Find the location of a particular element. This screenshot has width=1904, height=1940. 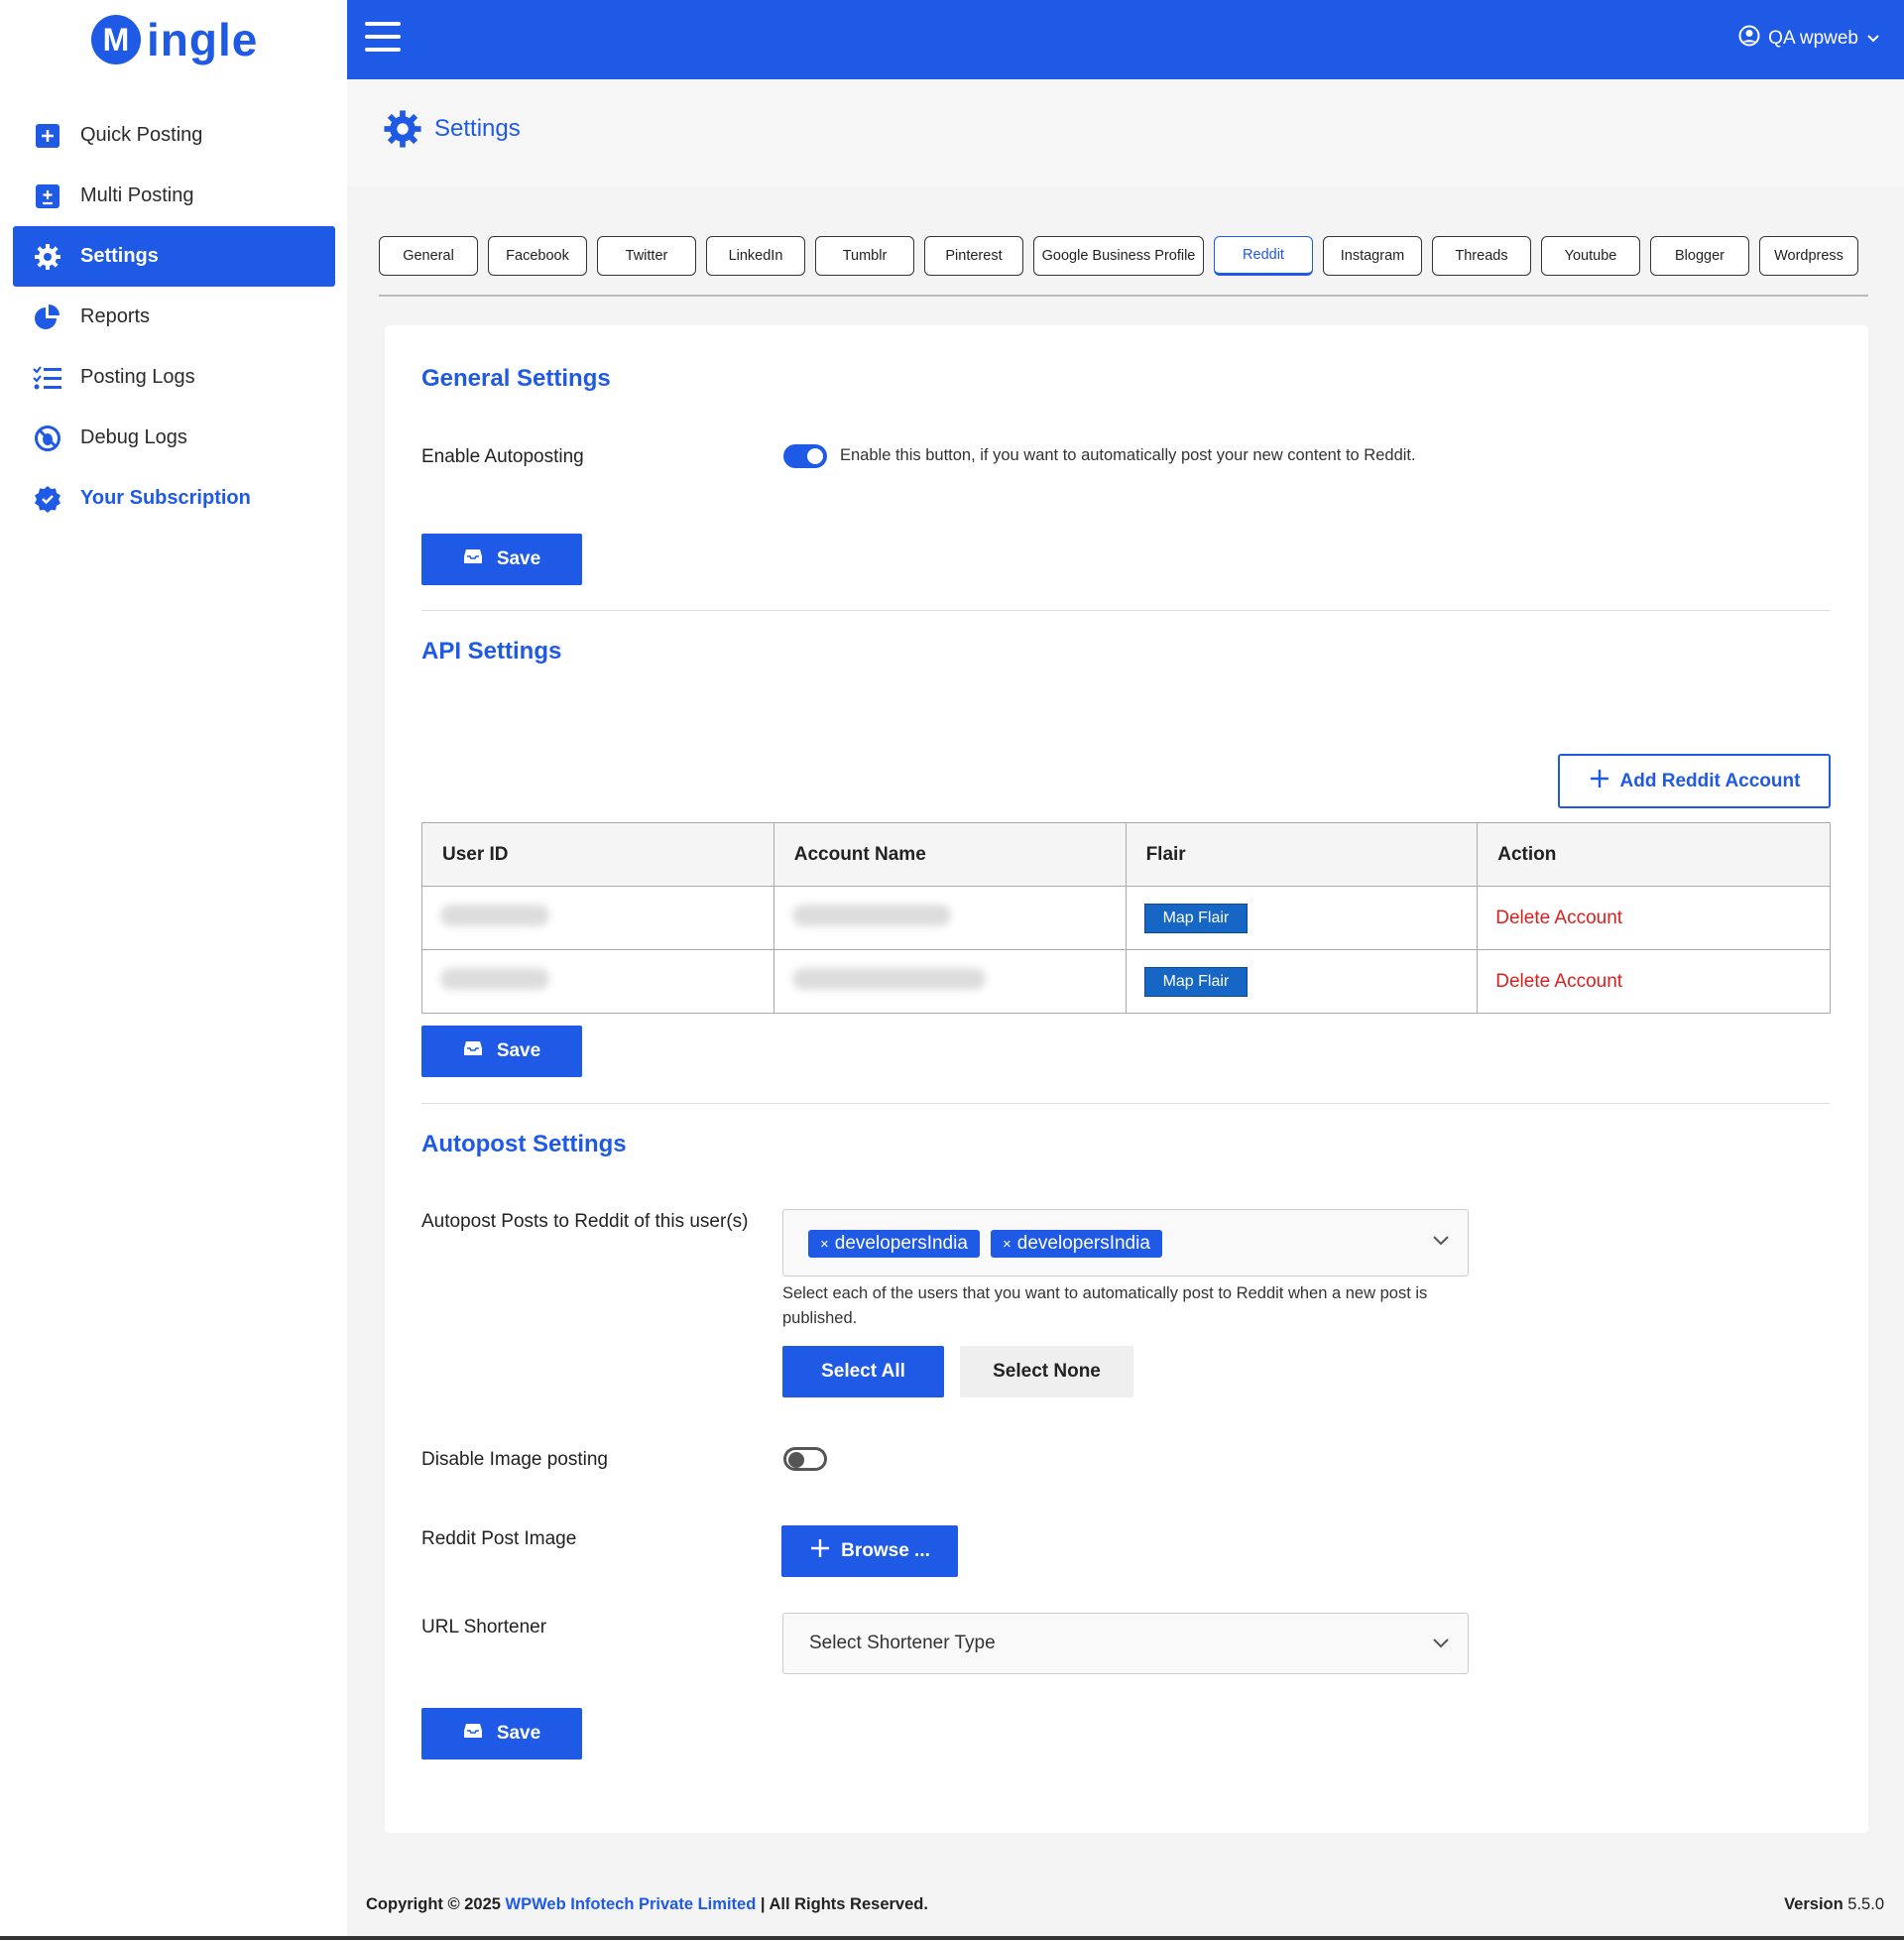

sidebar-item-label: Quick Posting is located at coordinates (141, 135).